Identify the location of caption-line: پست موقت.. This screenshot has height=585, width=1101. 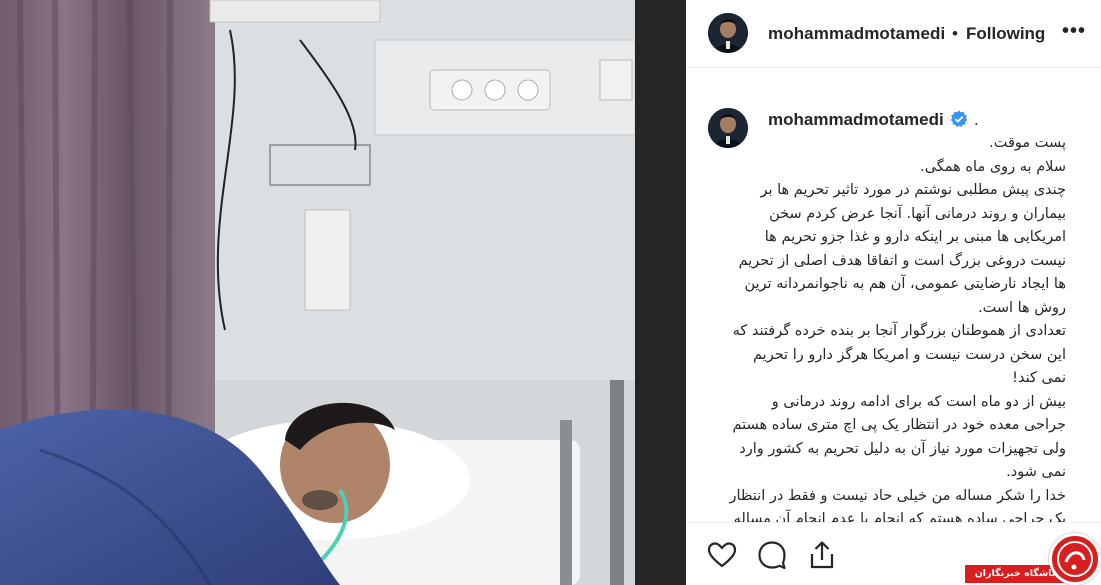
(1027, 143).